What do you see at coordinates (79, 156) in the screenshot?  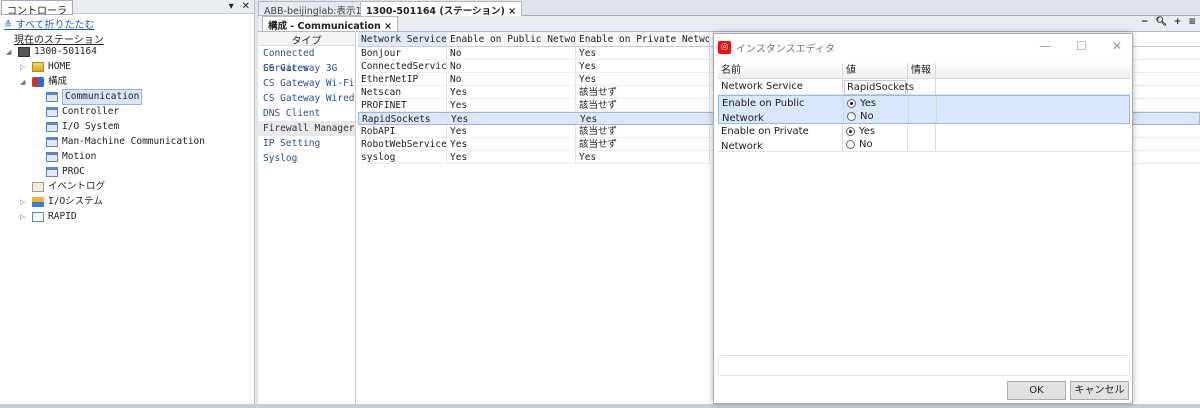 I see `tree-node-label: Motion` at bounding box center [79, 156].